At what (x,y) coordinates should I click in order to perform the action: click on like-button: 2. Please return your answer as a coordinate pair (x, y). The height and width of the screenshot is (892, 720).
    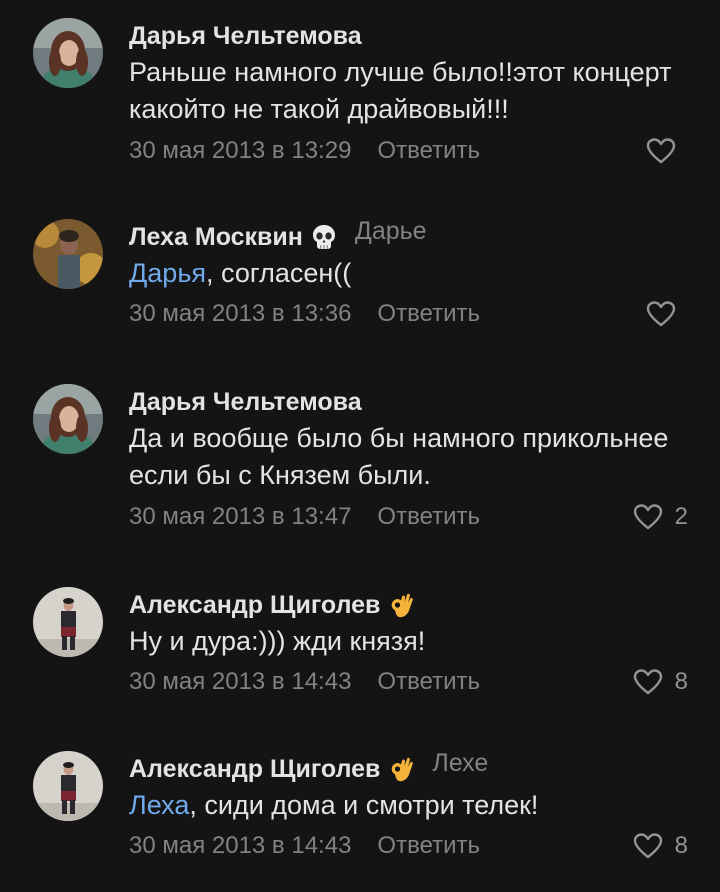
    Looking at the image, I should click on (660, 517).